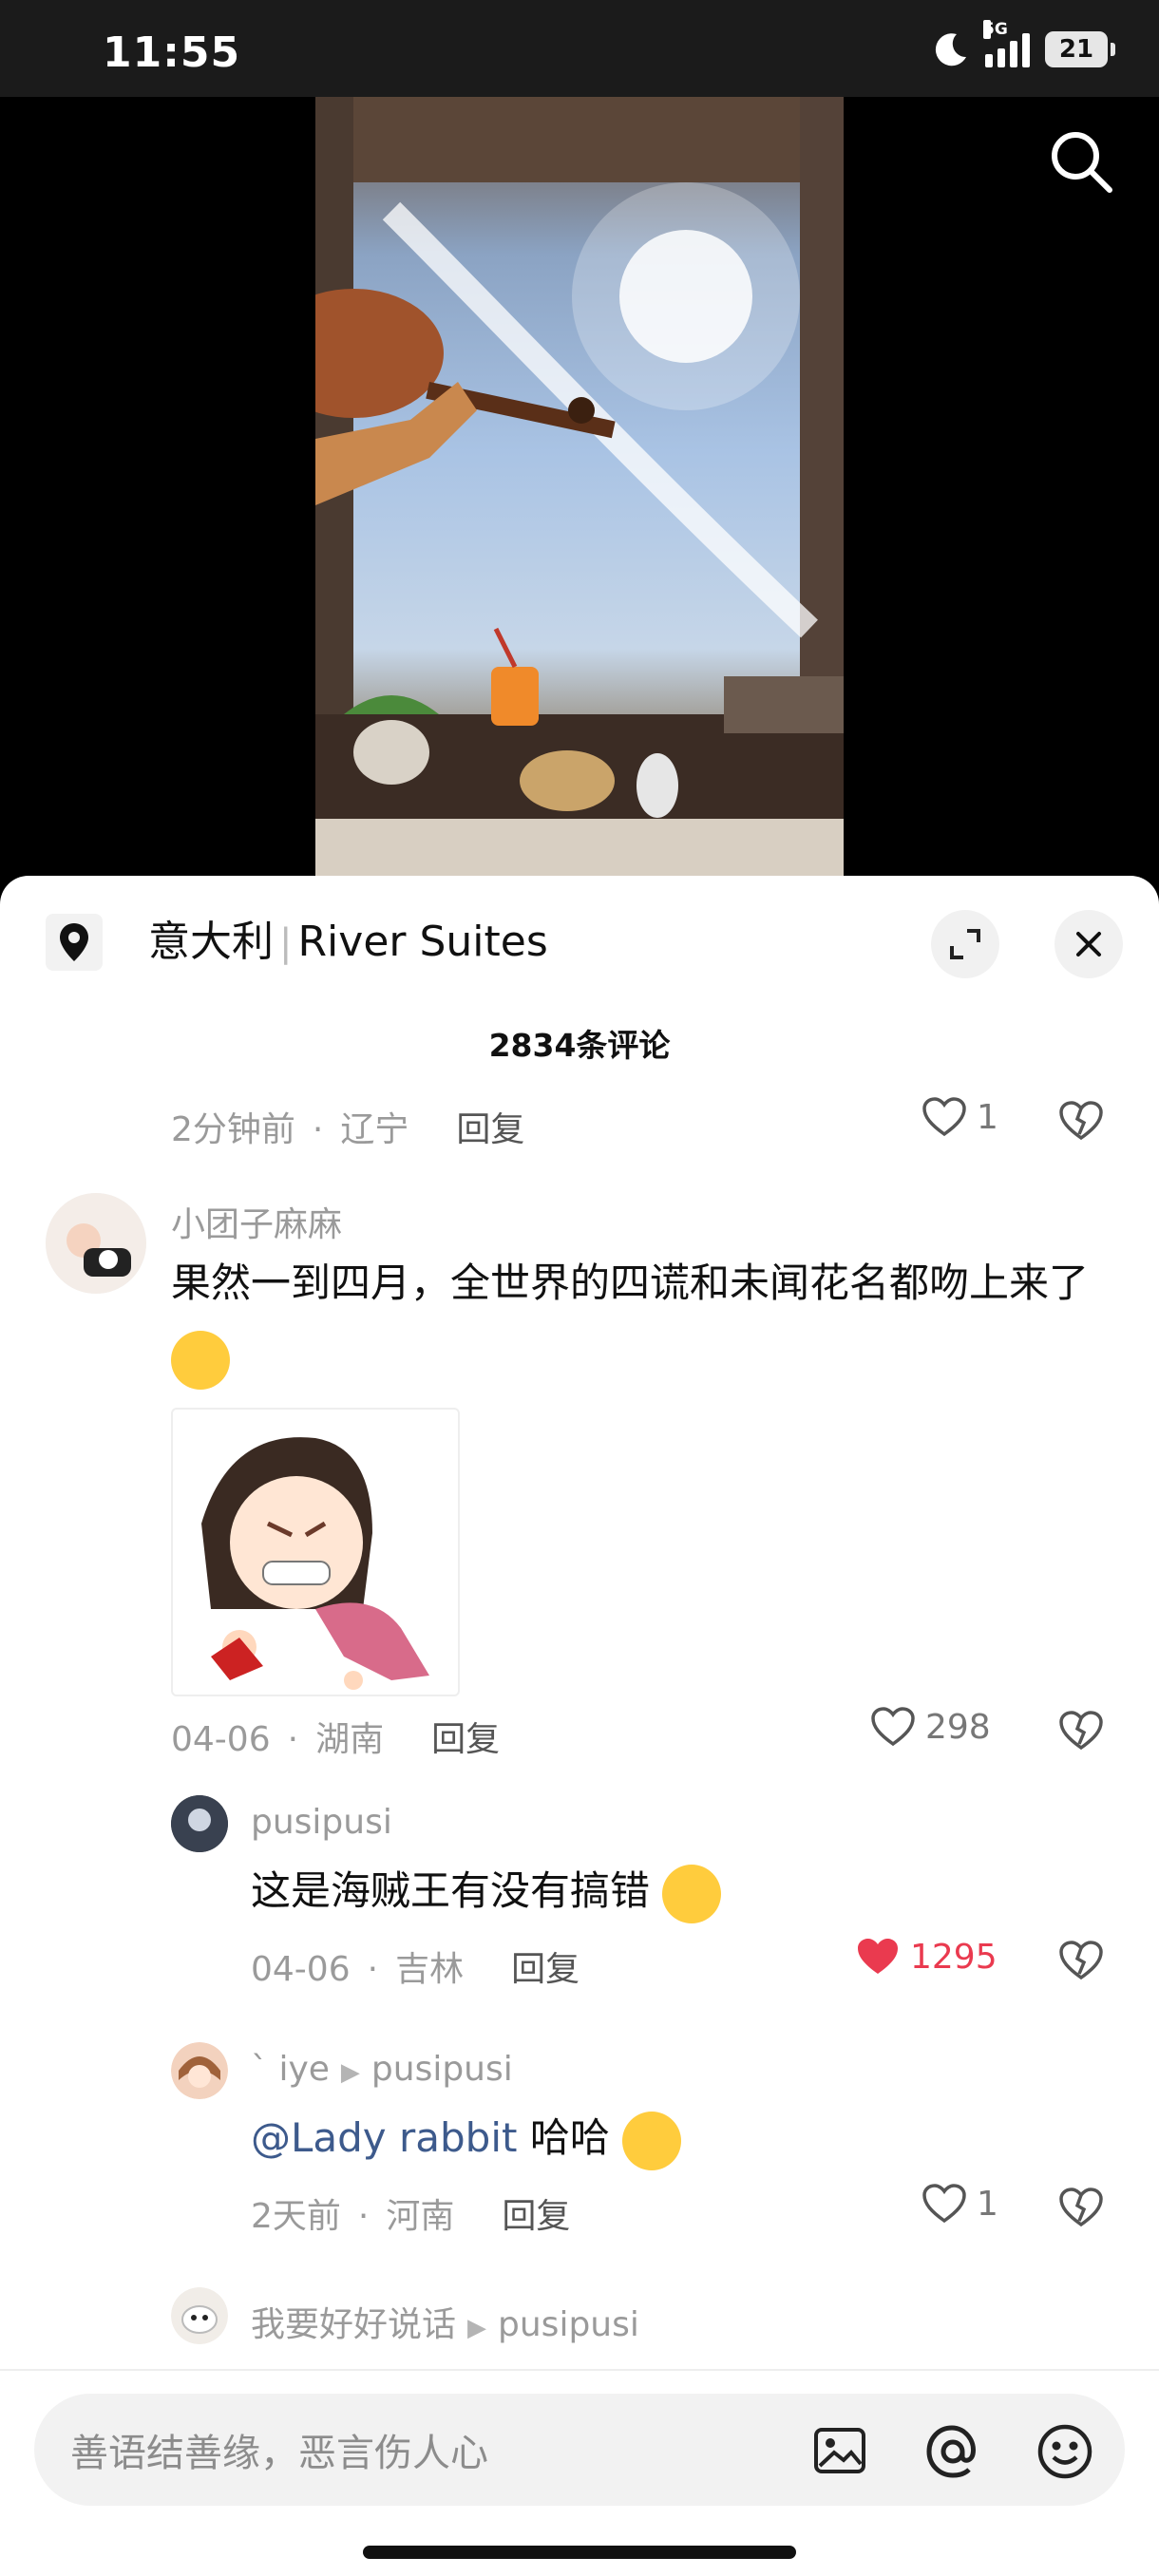  What do you see at coordinates (954, 1957) in the screenshot?
I see `like-count: 1295` at bounding box center [954, 1957].